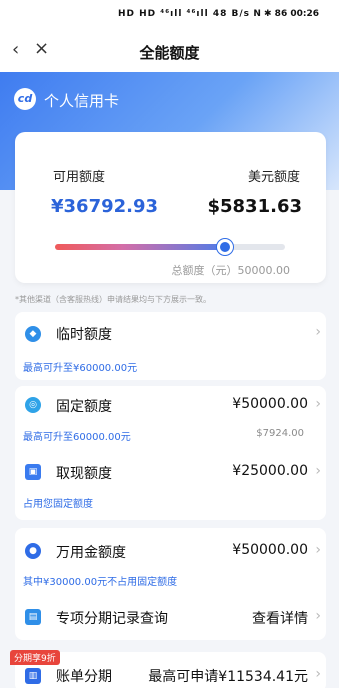  What do you see at coordinates (33, 472) in the screenshot?
I see `cash-quota-icon: ▣` at bounding box center [33, 472].